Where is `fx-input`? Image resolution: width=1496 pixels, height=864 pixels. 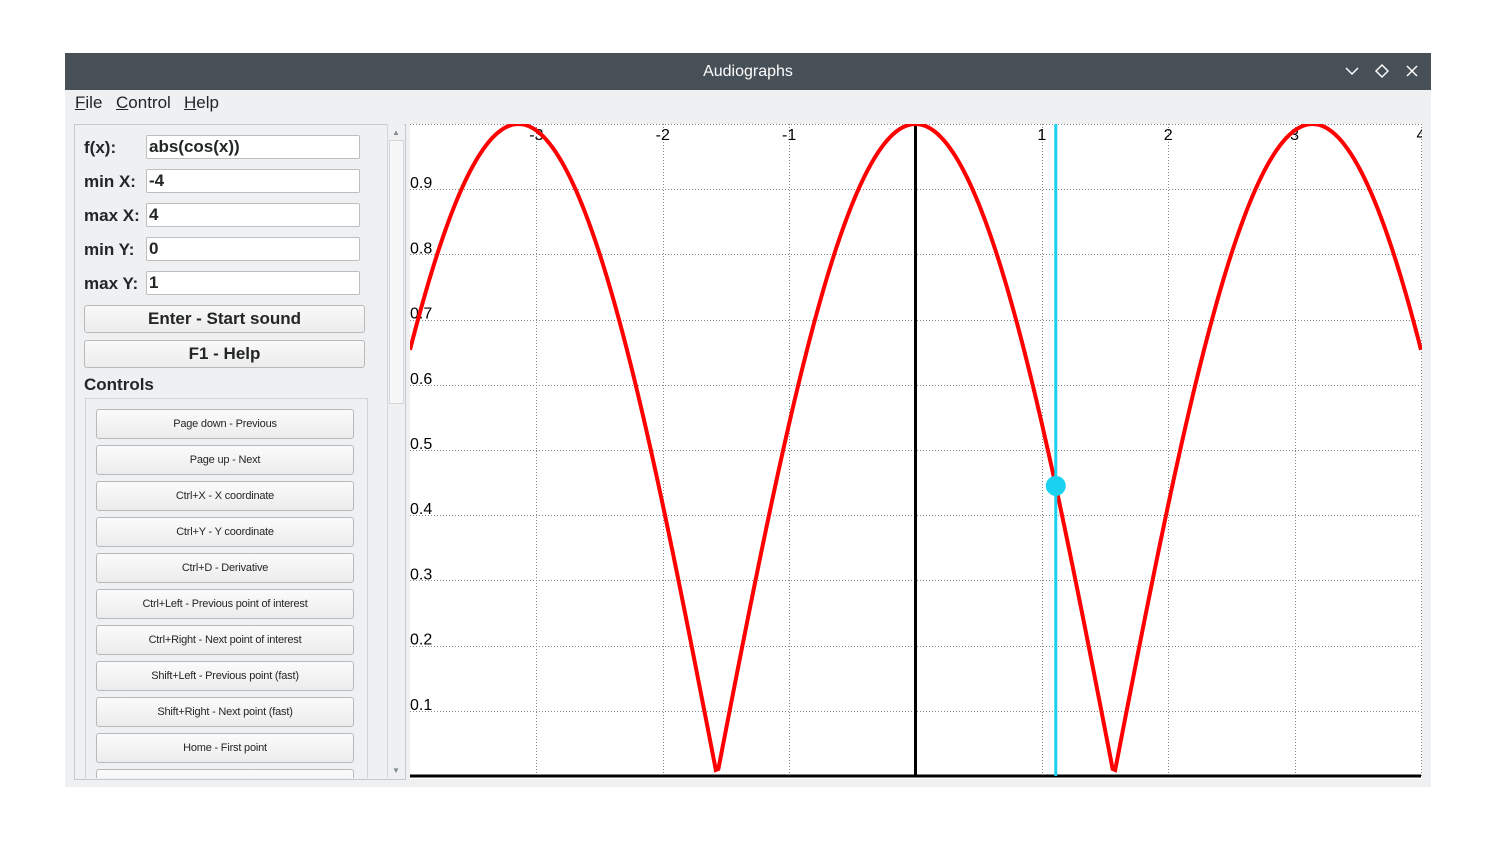
fx-input is located at coordinates (253, 147).